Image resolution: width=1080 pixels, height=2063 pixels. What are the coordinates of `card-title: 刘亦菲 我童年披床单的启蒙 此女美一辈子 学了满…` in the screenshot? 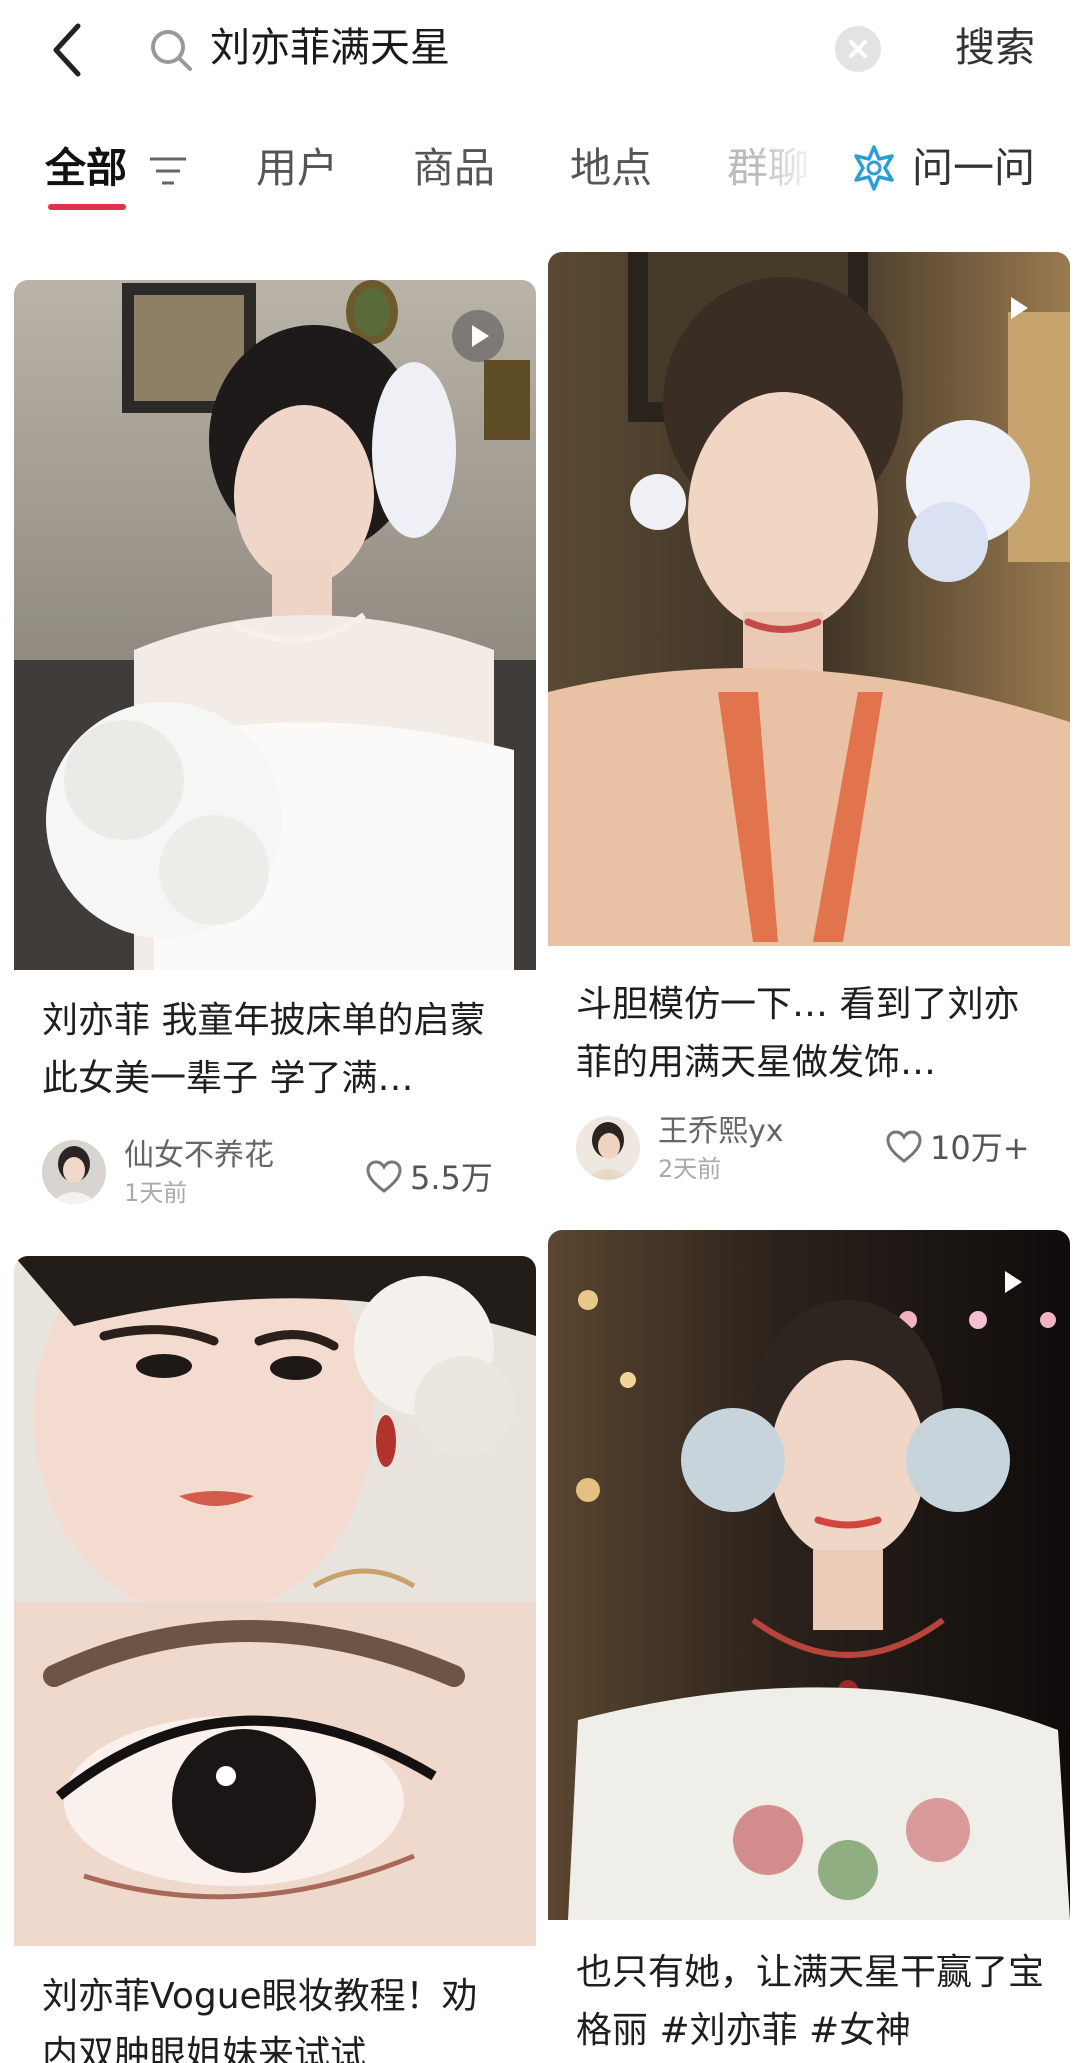 It's located at (264, 1049).